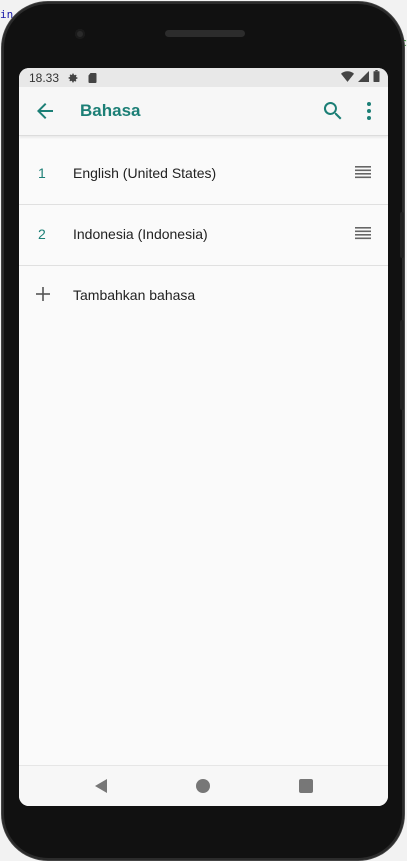 The width and height of the screenshot is (407, 861). What do you see at coordinates (203, 111) in the screenshot?
I see `app-bar: Bahasa` at bounding box center [203, 111].